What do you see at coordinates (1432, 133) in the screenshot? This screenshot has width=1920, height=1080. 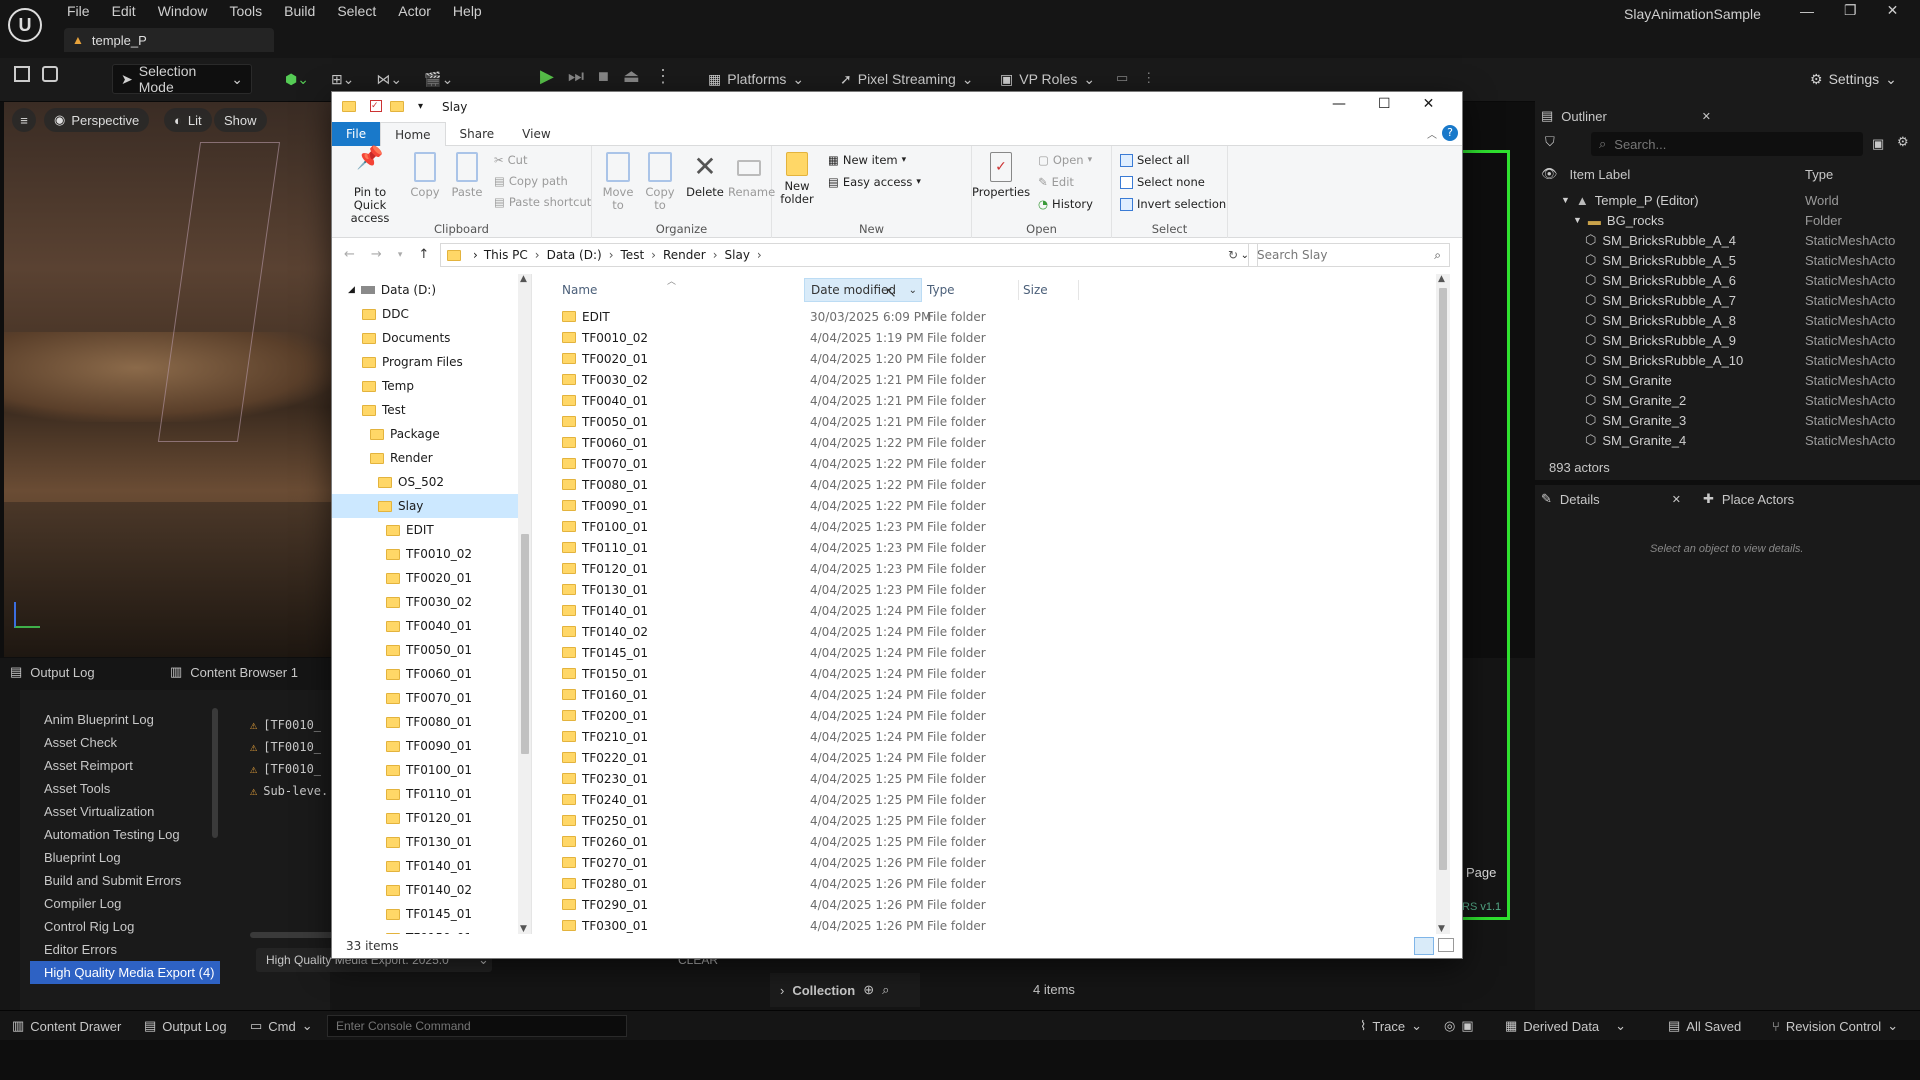 I see `collapse-ribbon-icon: ︿` at bounding box center [1432, 133].